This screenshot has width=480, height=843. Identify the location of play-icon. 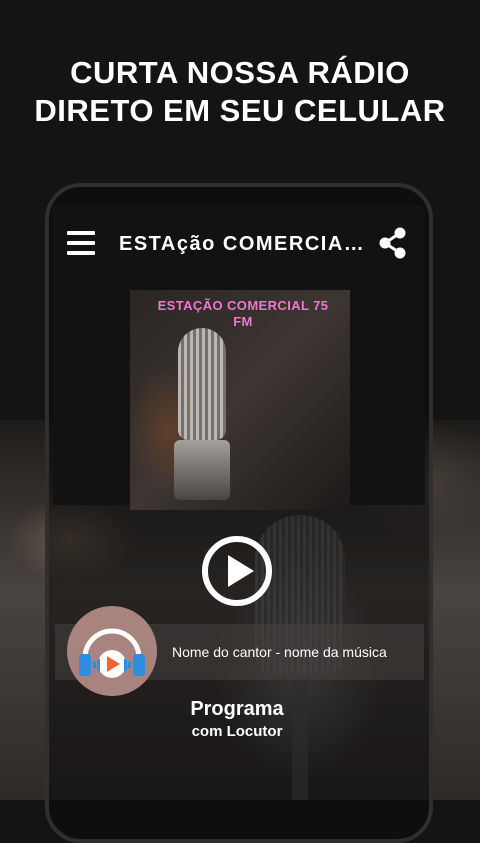
(237, 571).